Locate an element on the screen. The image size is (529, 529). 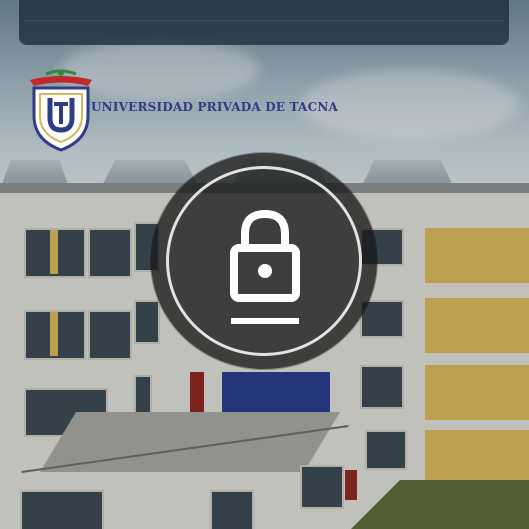
lock-icon is located at coordinates (265, 266).